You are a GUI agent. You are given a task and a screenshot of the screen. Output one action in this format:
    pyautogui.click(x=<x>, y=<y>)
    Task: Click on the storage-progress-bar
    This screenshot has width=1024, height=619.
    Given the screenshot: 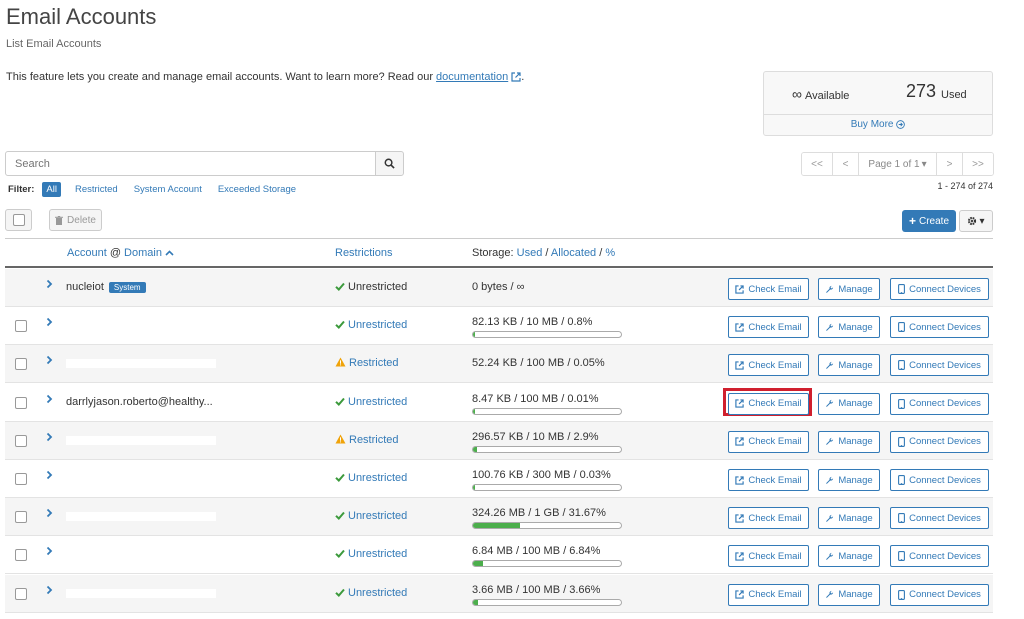 What is the action you would take?
    pyautogui.click(x=547, y=335)
    